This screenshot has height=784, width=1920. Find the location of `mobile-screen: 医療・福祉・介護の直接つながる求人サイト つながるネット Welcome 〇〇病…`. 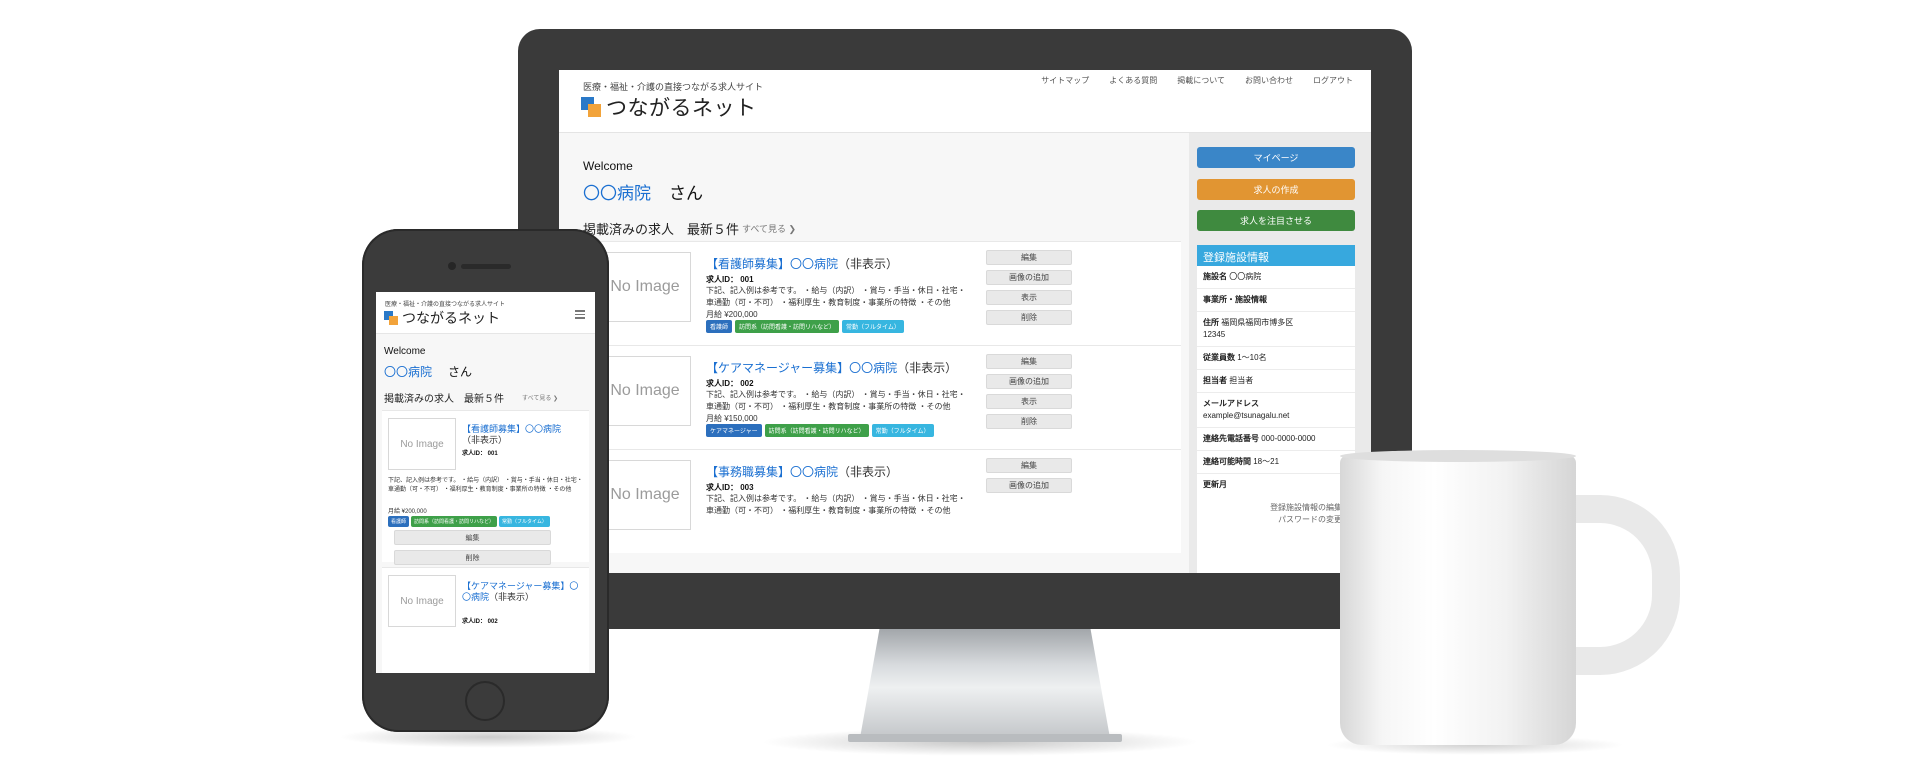

mobile-screen: 医療・福祉・介護の直接つながる求人サイト つながるネット Welcome 〇〇病… is located at coordinates (485, 482).